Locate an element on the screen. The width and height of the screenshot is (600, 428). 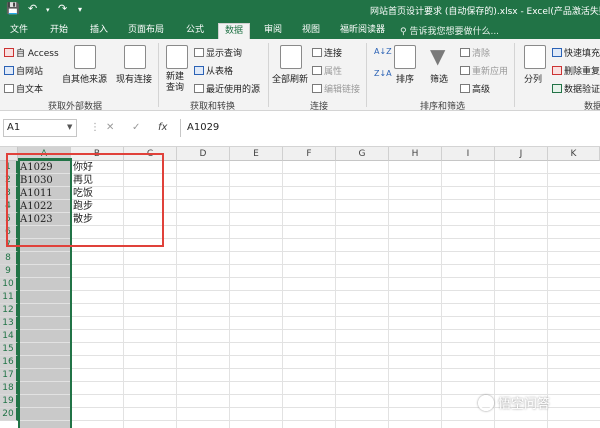
row-header-10: 10 is located at coordinates (9, 284).